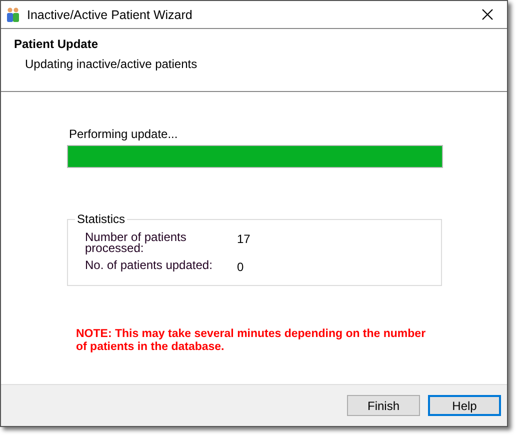  I want to click on statistic-value: 0, so click(240, 267).